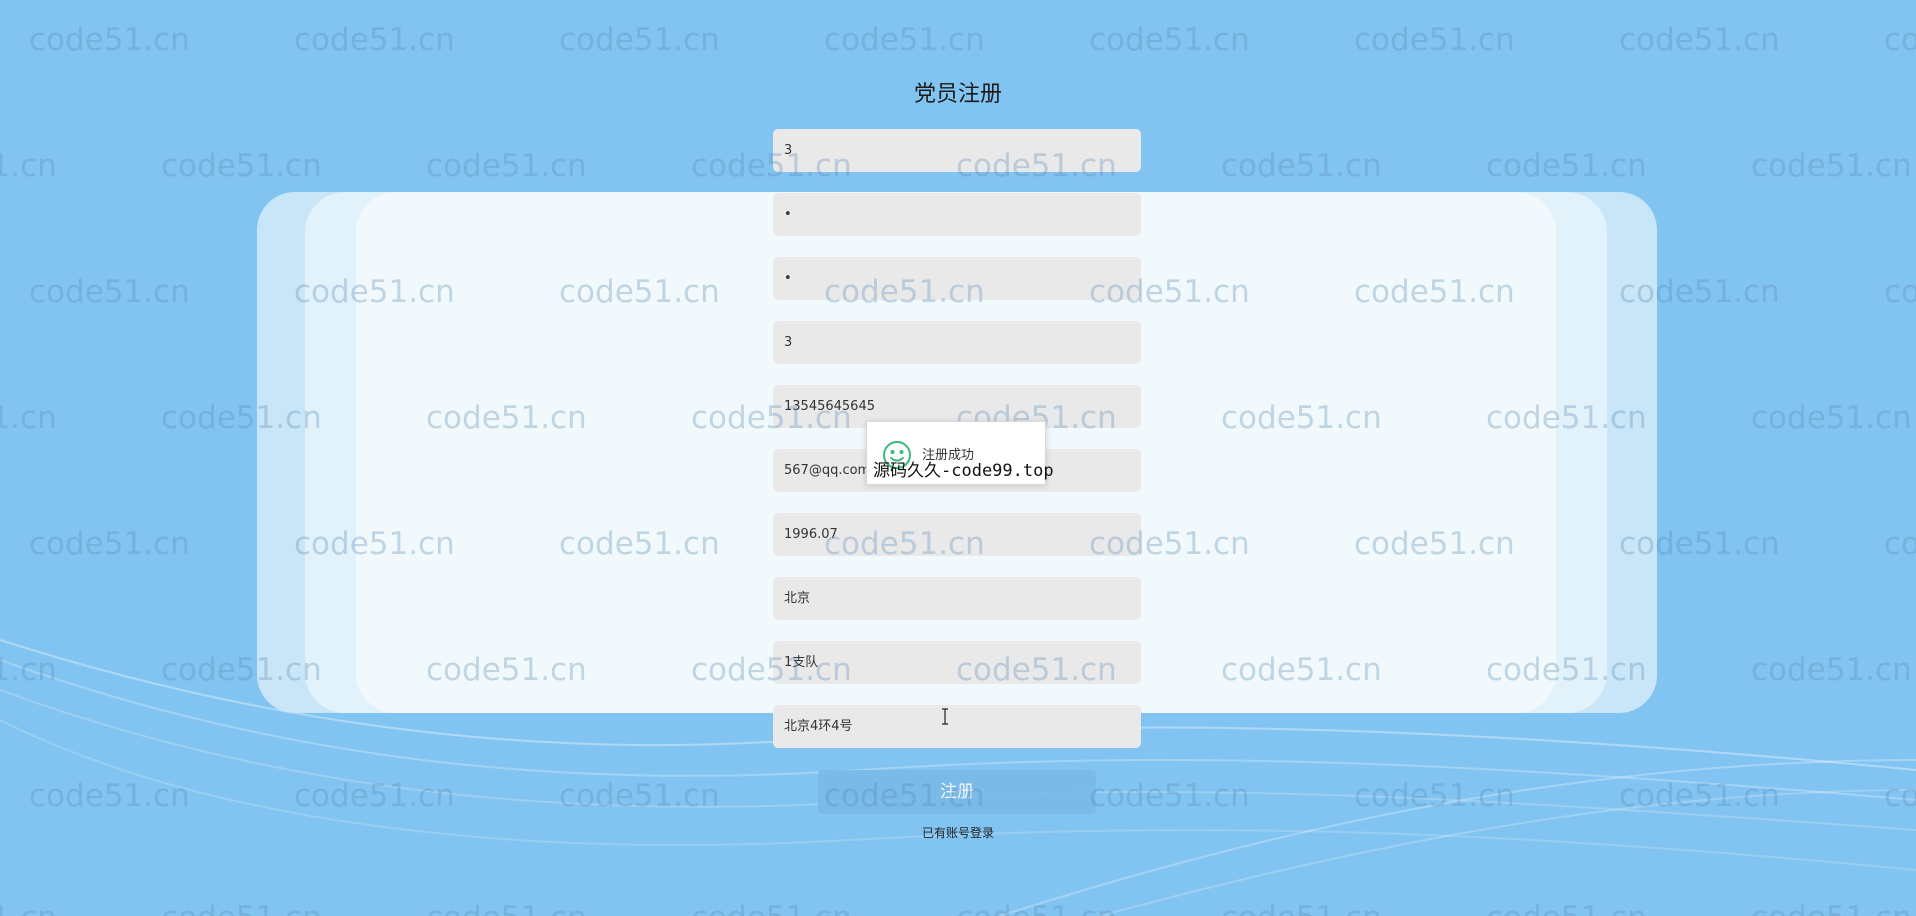 The image size is (1916, 916). I want to click on login-link: 已有账号登录, so click(958, 832).